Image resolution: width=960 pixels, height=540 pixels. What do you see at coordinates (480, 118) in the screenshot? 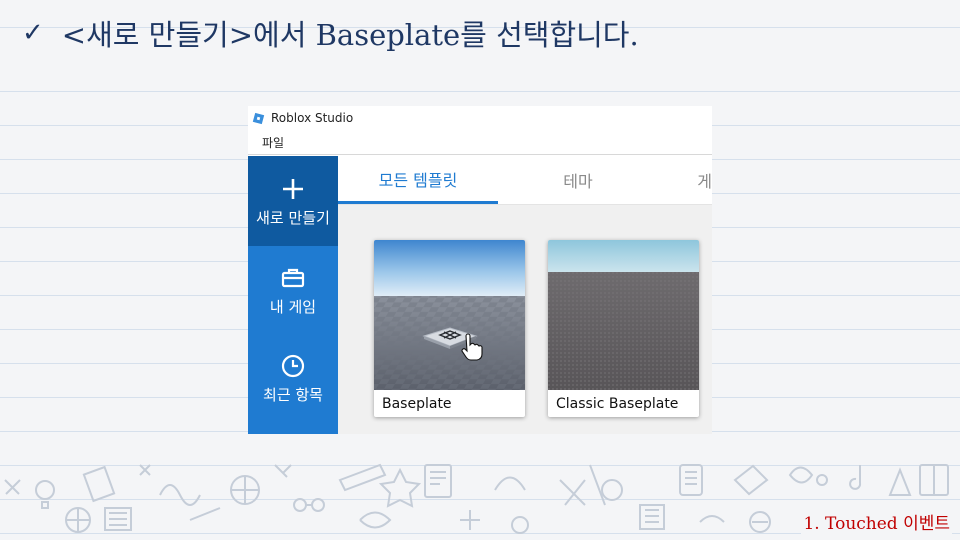
I see `window-titlebar: Roblox Studio` at bounding box center [480, 118].